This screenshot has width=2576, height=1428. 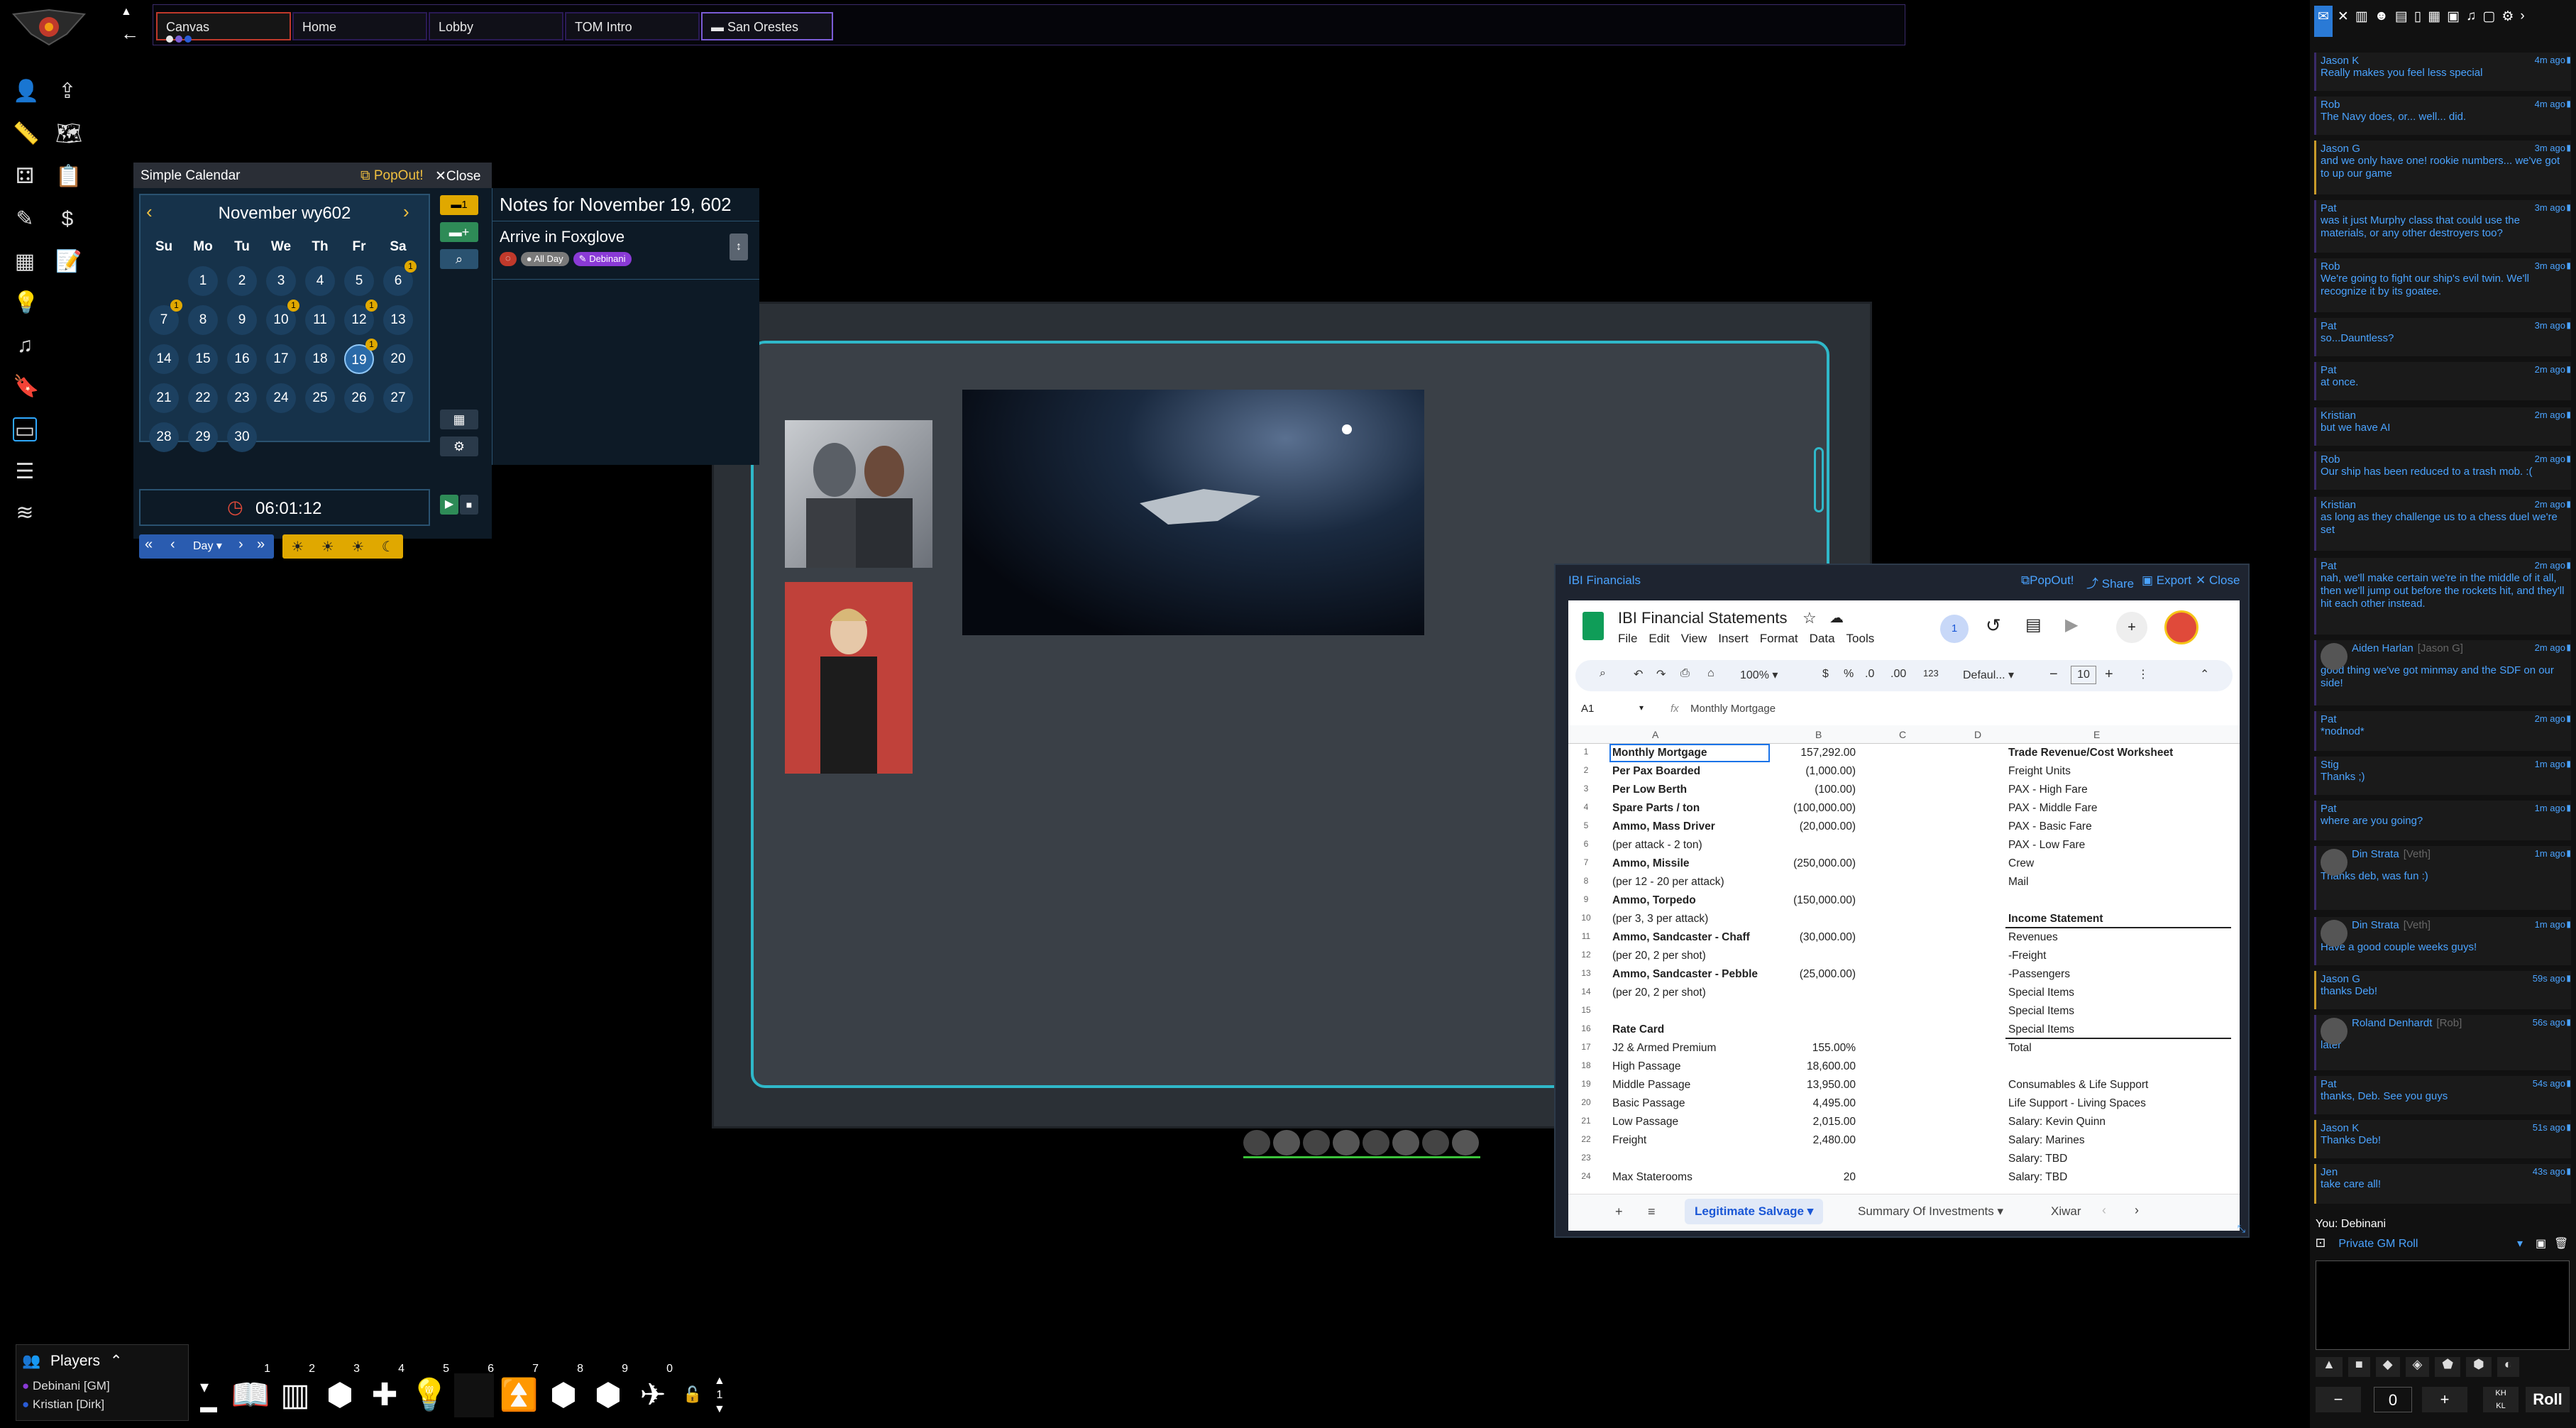 I want to click on row-number: 21, so click(x=1586, y=1121).